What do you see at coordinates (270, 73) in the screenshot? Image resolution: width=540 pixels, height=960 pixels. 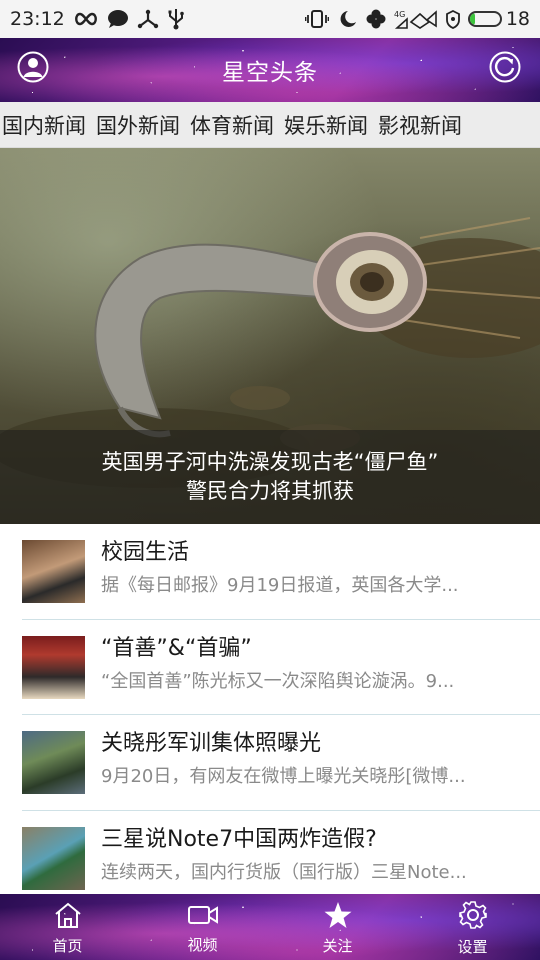 I see `app-title: 星空头条` at bounding box center [270, 73].